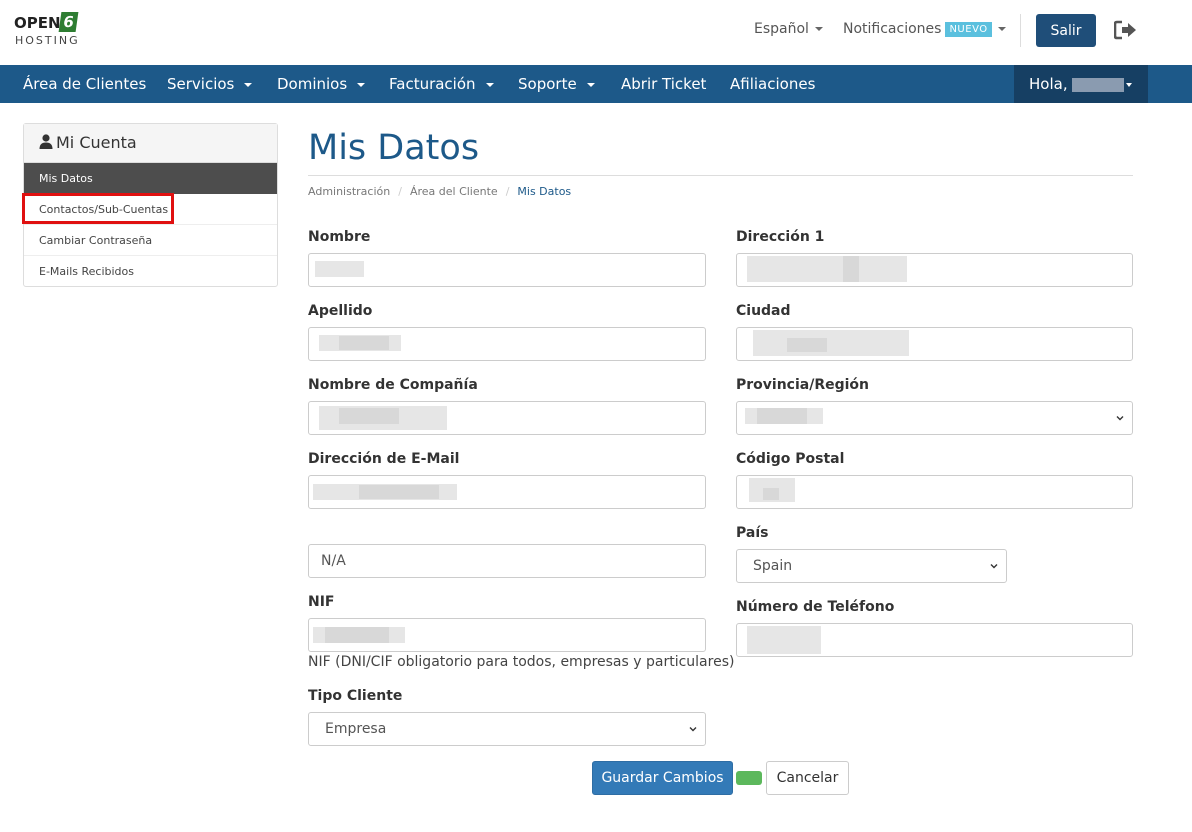 Image resolution: width=1192 pixels, height=832 pixels. Describe the element at coordinates (763, 311) in the screenshot. I see `ciudad-label: Ciudad` at that location.